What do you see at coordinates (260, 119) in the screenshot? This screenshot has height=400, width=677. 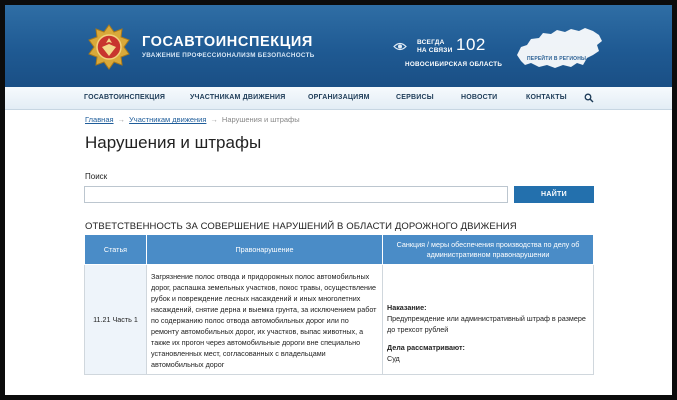 I see `breadcrumb-current: Нарушения и штрафы` at bounding box center [260, 119].